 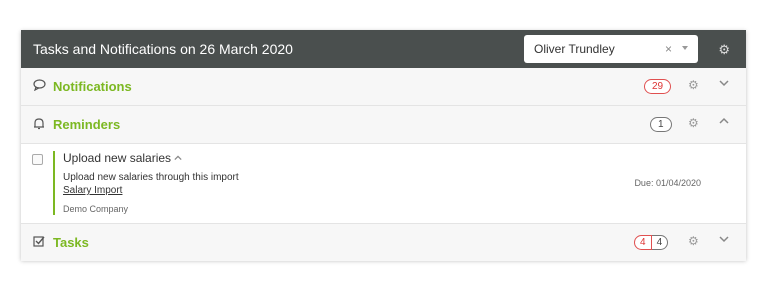 I want to click on reminder-accent-bar, so click(x=54, y=183).